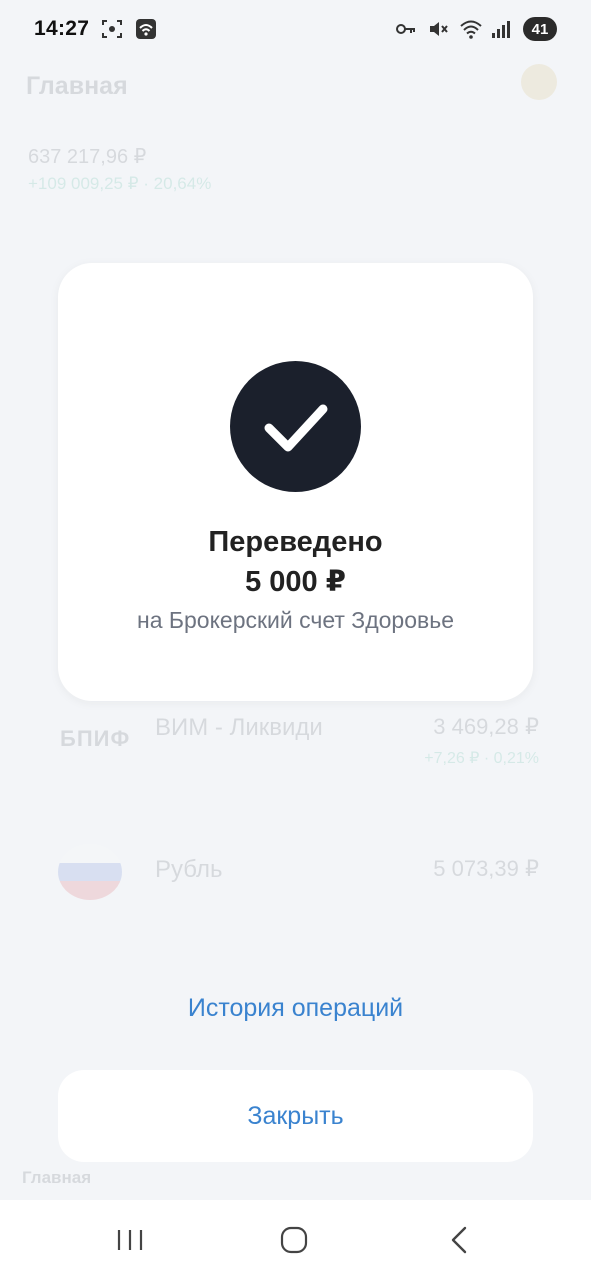  I want to click on home-icon, so click(294, 1240).